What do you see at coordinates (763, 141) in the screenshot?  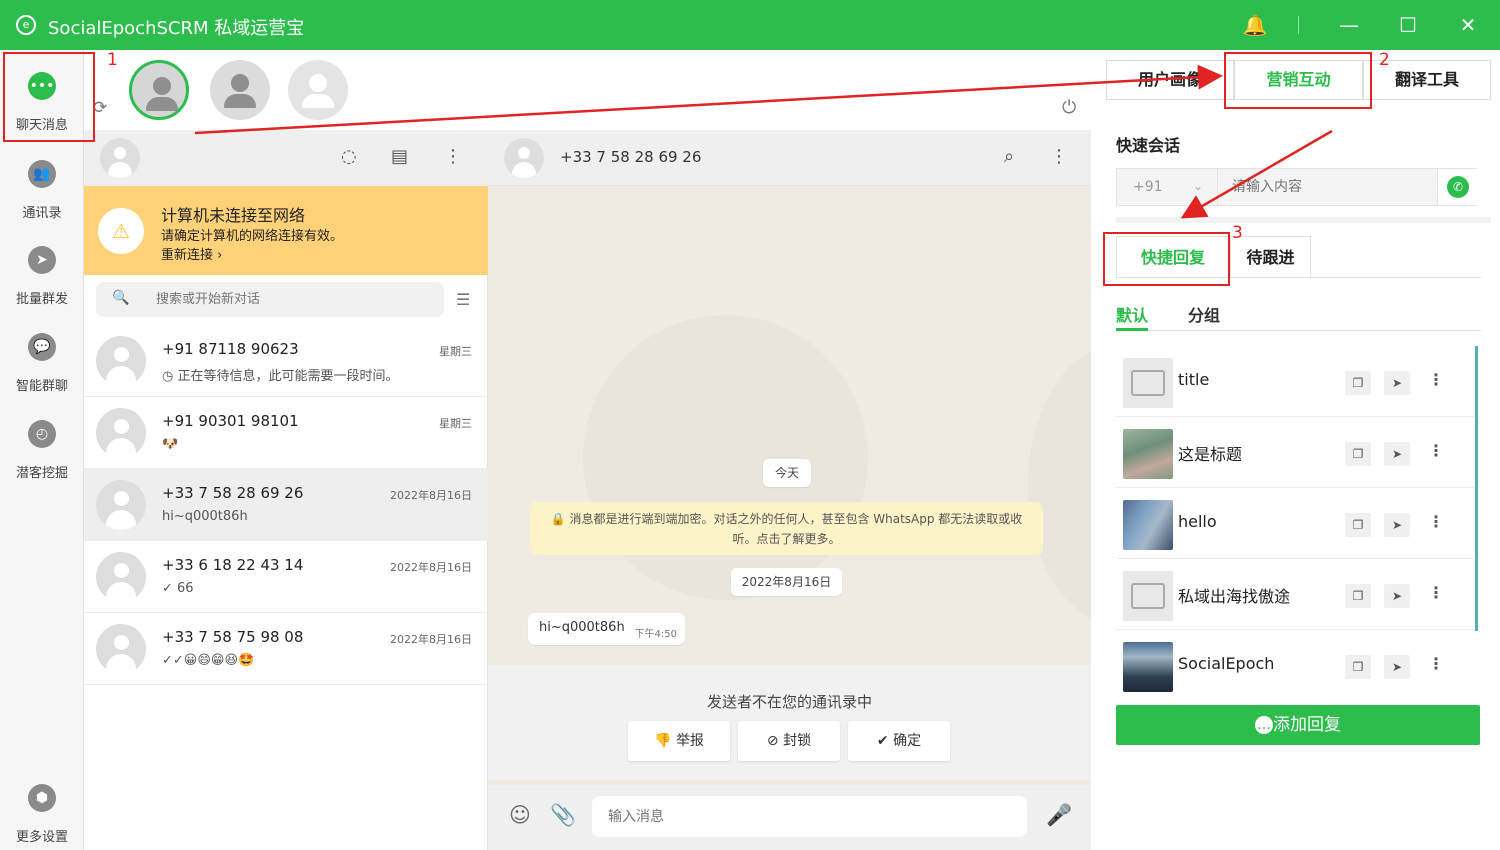 I see `annotation-arrows` at bounding box center [763, 141].